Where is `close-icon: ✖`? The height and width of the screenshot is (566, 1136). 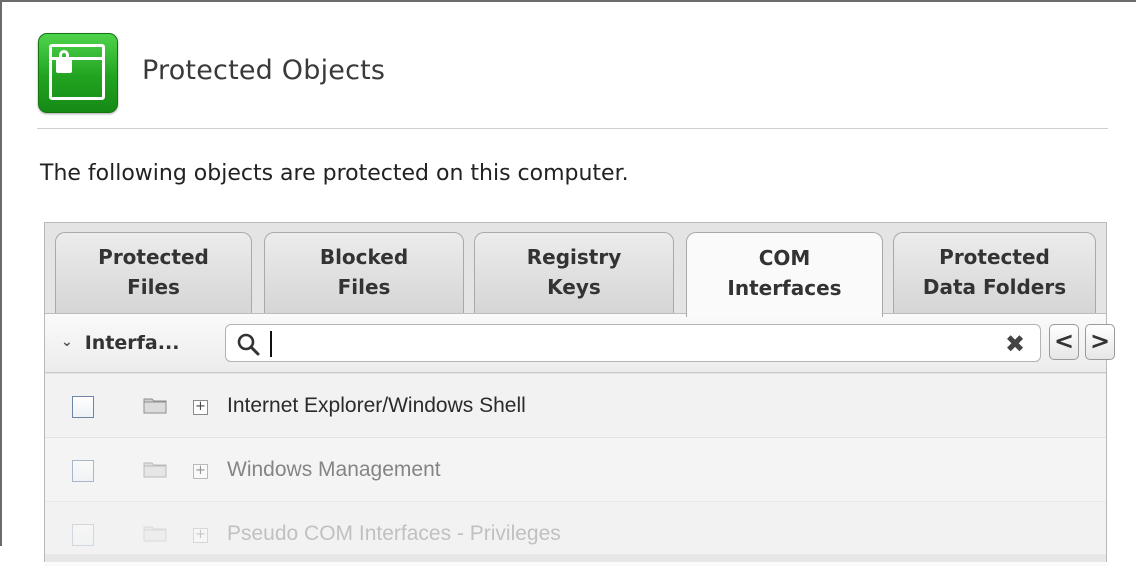
close-icon: ✖ is located at coordinates (1015, 344).